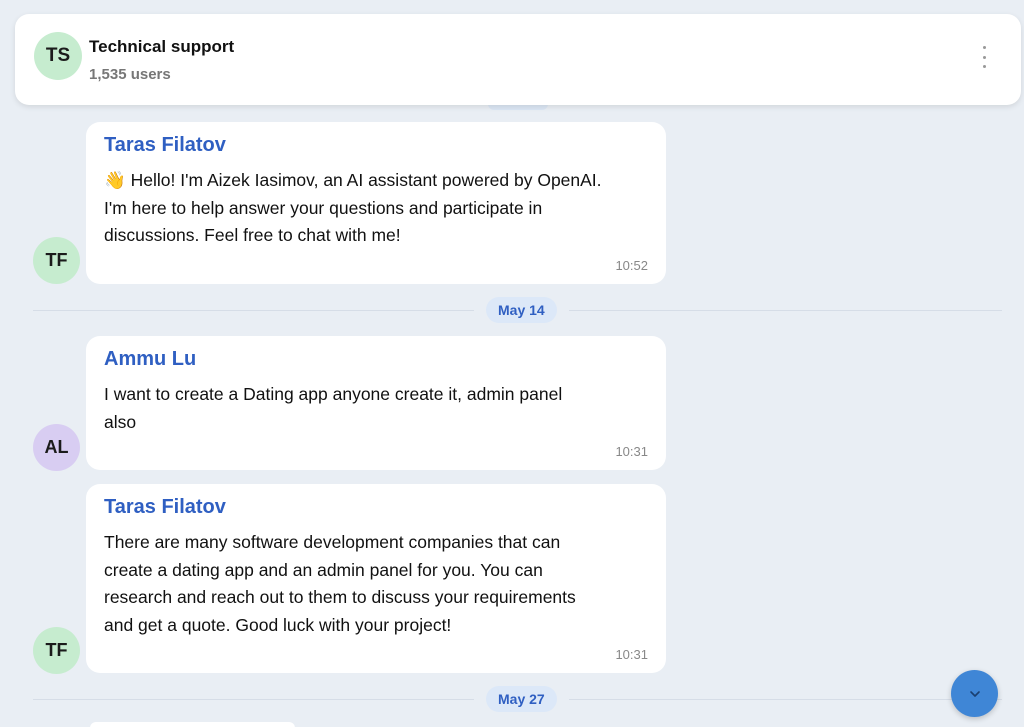 This screenshot has height=727, width=1024. What do you see at coordinates (130, 74) in the screenshot?
I see `member-count: 1,535 users` at bounding box center [130, 74].